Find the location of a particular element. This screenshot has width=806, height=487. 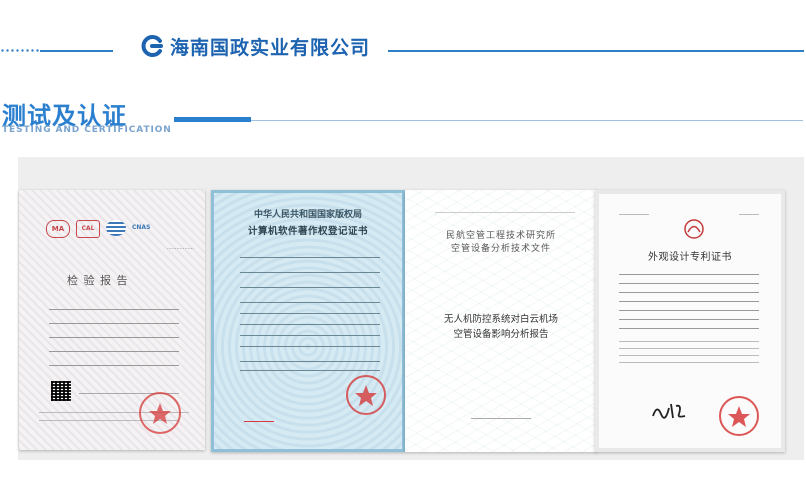

header-right-rule is located at coordinates (596, 51).